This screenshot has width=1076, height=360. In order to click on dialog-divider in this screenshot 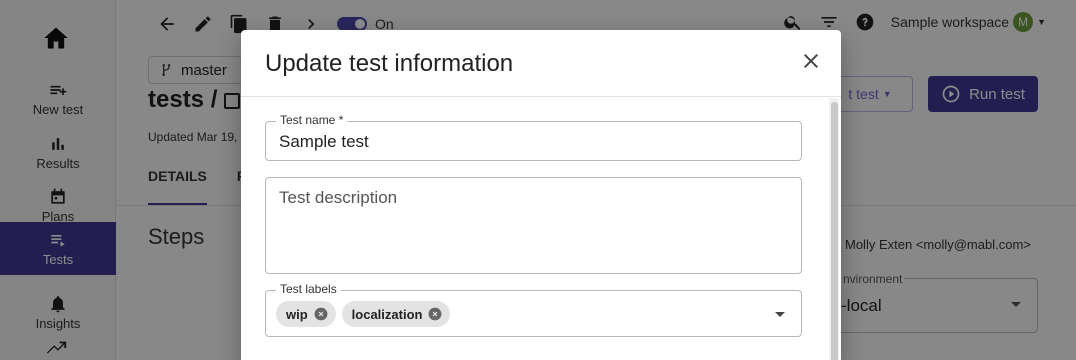, I will do `click(541, 96)`.